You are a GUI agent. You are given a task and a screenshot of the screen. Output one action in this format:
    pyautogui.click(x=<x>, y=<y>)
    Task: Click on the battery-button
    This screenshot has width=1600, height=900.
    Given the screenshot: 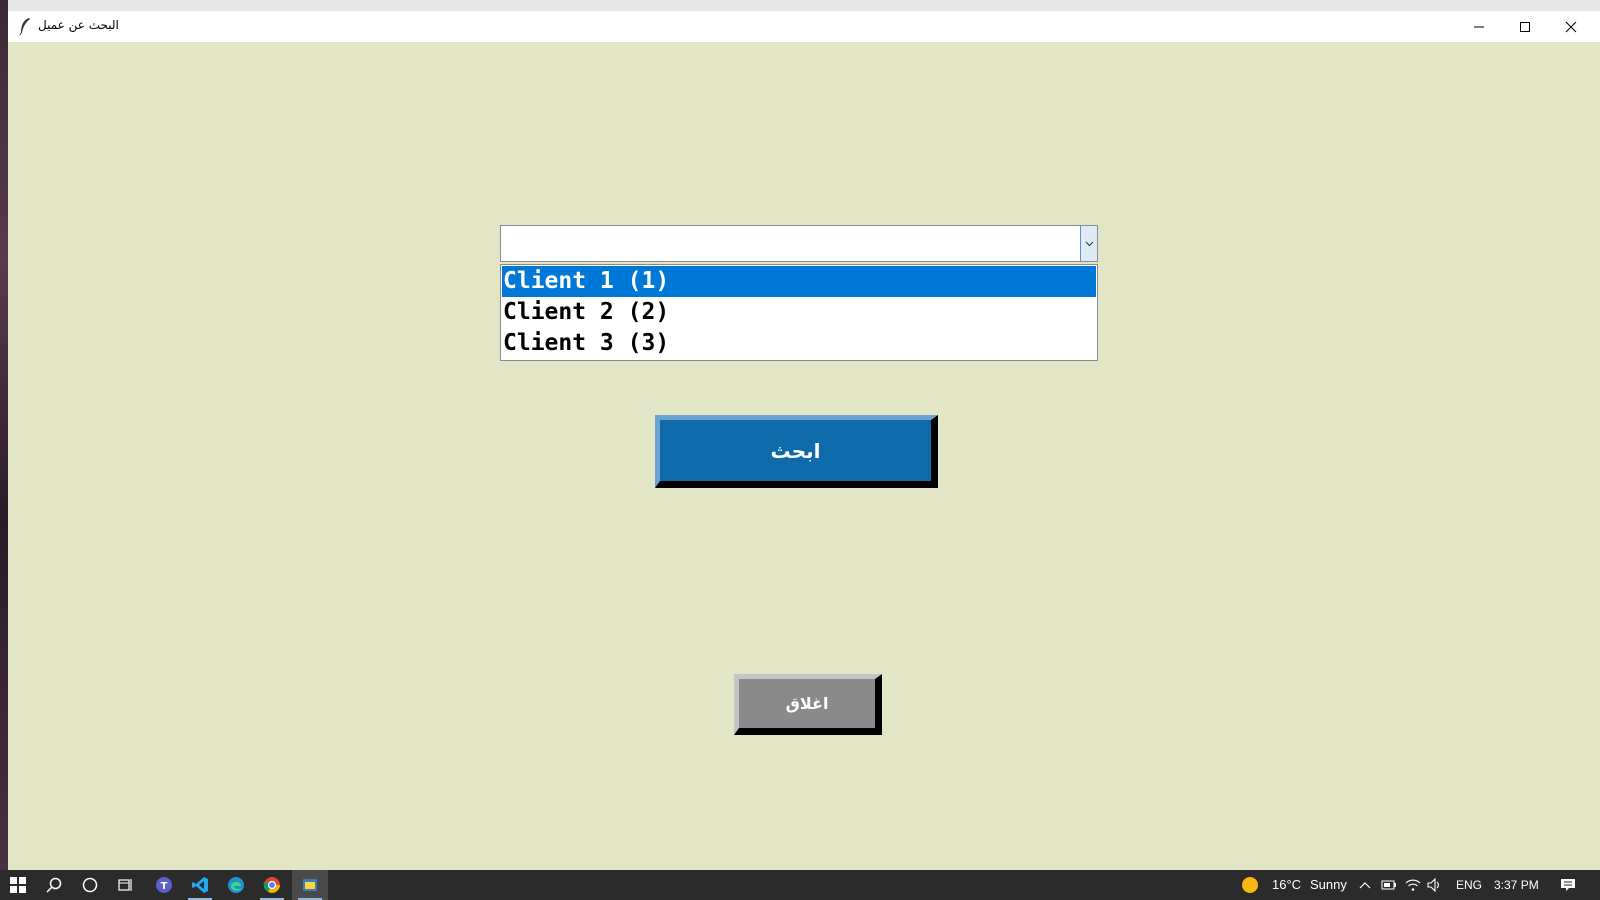 What is the action you would take?
    pyautogui.click(x=1389, y=885)
    